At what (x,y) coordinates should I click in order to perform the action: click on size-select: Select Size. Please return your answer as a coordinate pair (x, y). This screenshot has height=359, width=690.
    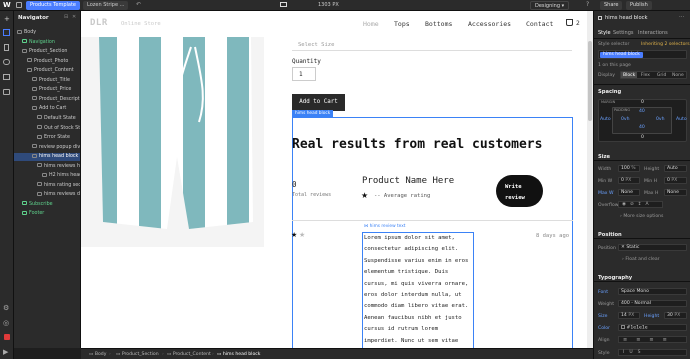
    Looking at the image, I should click on (432, 45).